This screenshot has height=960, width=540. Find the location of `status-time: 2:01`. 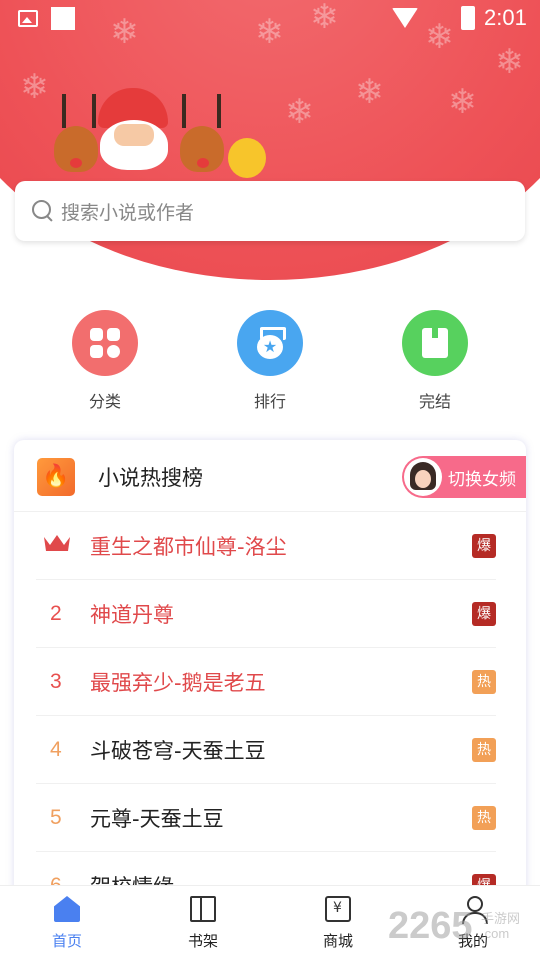

status-time: 2:01 is located at coordinates (505, 17).